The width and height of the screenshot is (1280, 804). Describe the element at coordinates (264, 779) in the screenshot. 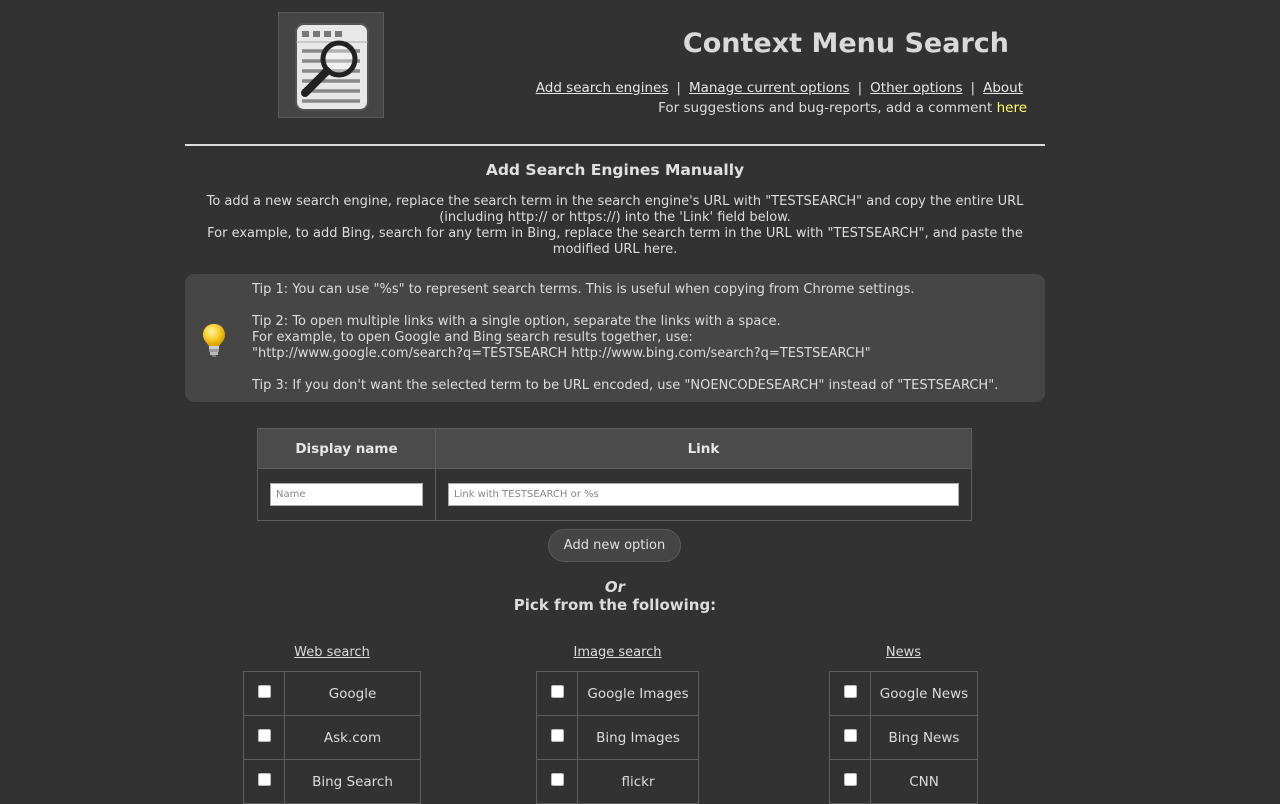

I see `engine-checkbox-bing-search` at that location.